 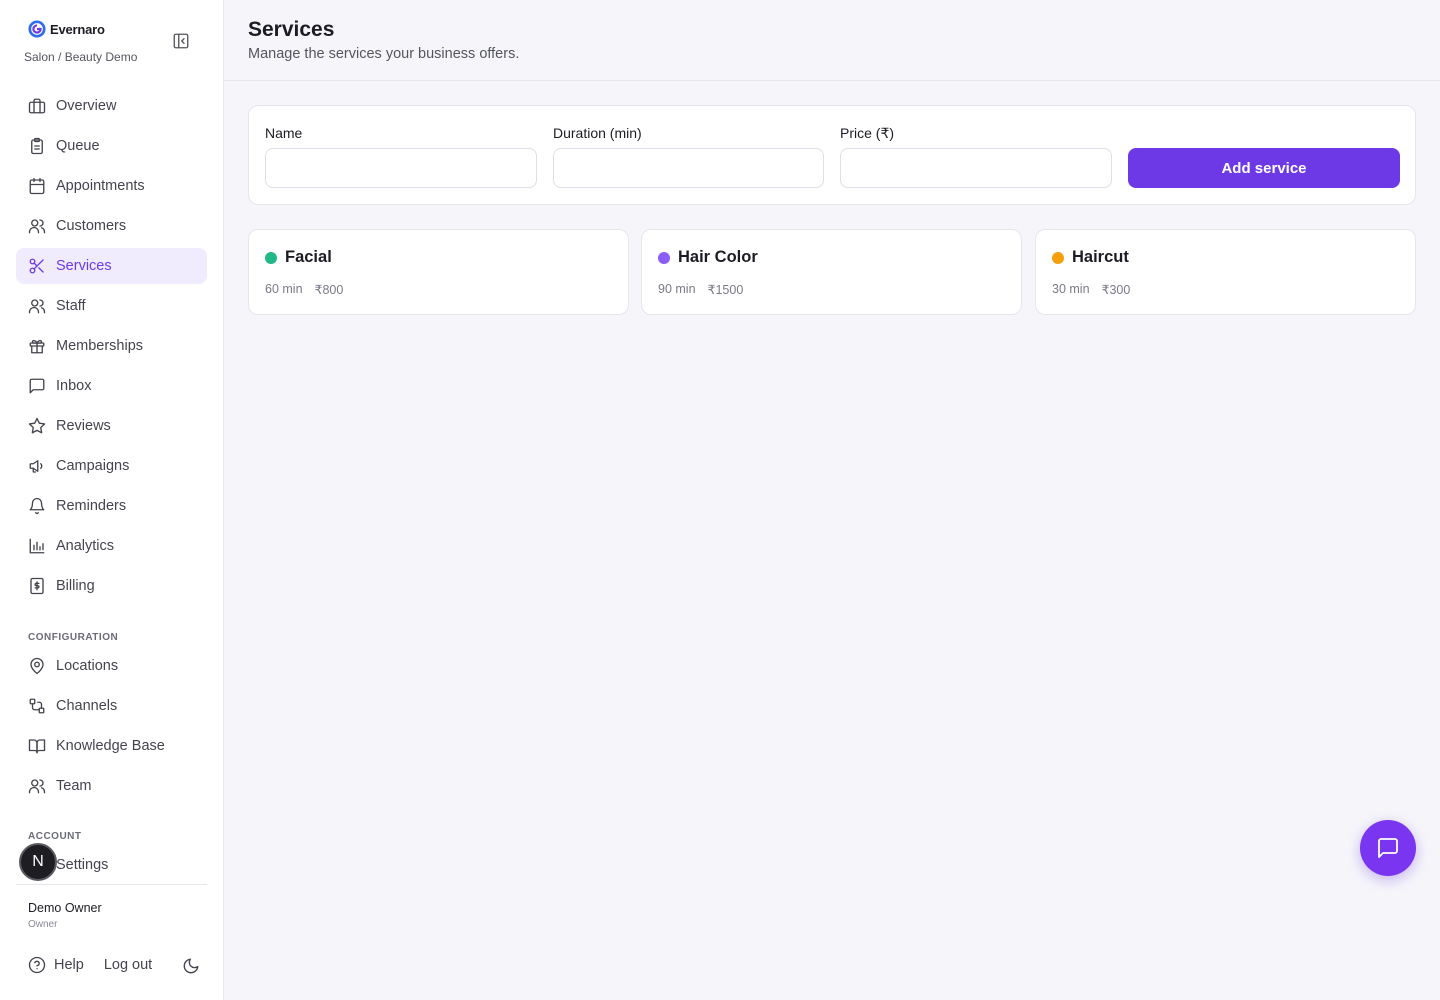 What do you see at coordinates (111, 306) in the screenshot?
I see `sidebar-item-staff: Staff` at bounding box center [111, 306].